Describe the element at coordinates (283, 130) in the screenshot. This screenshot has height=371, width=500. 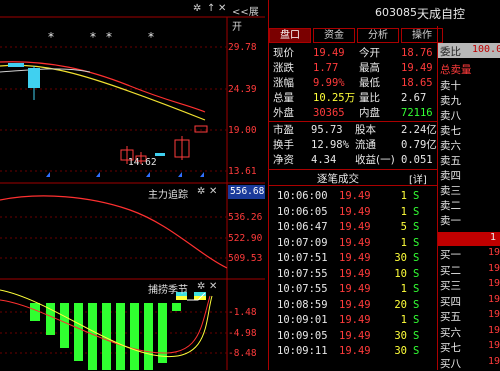
I see `stat-label: 市盈` at that location.